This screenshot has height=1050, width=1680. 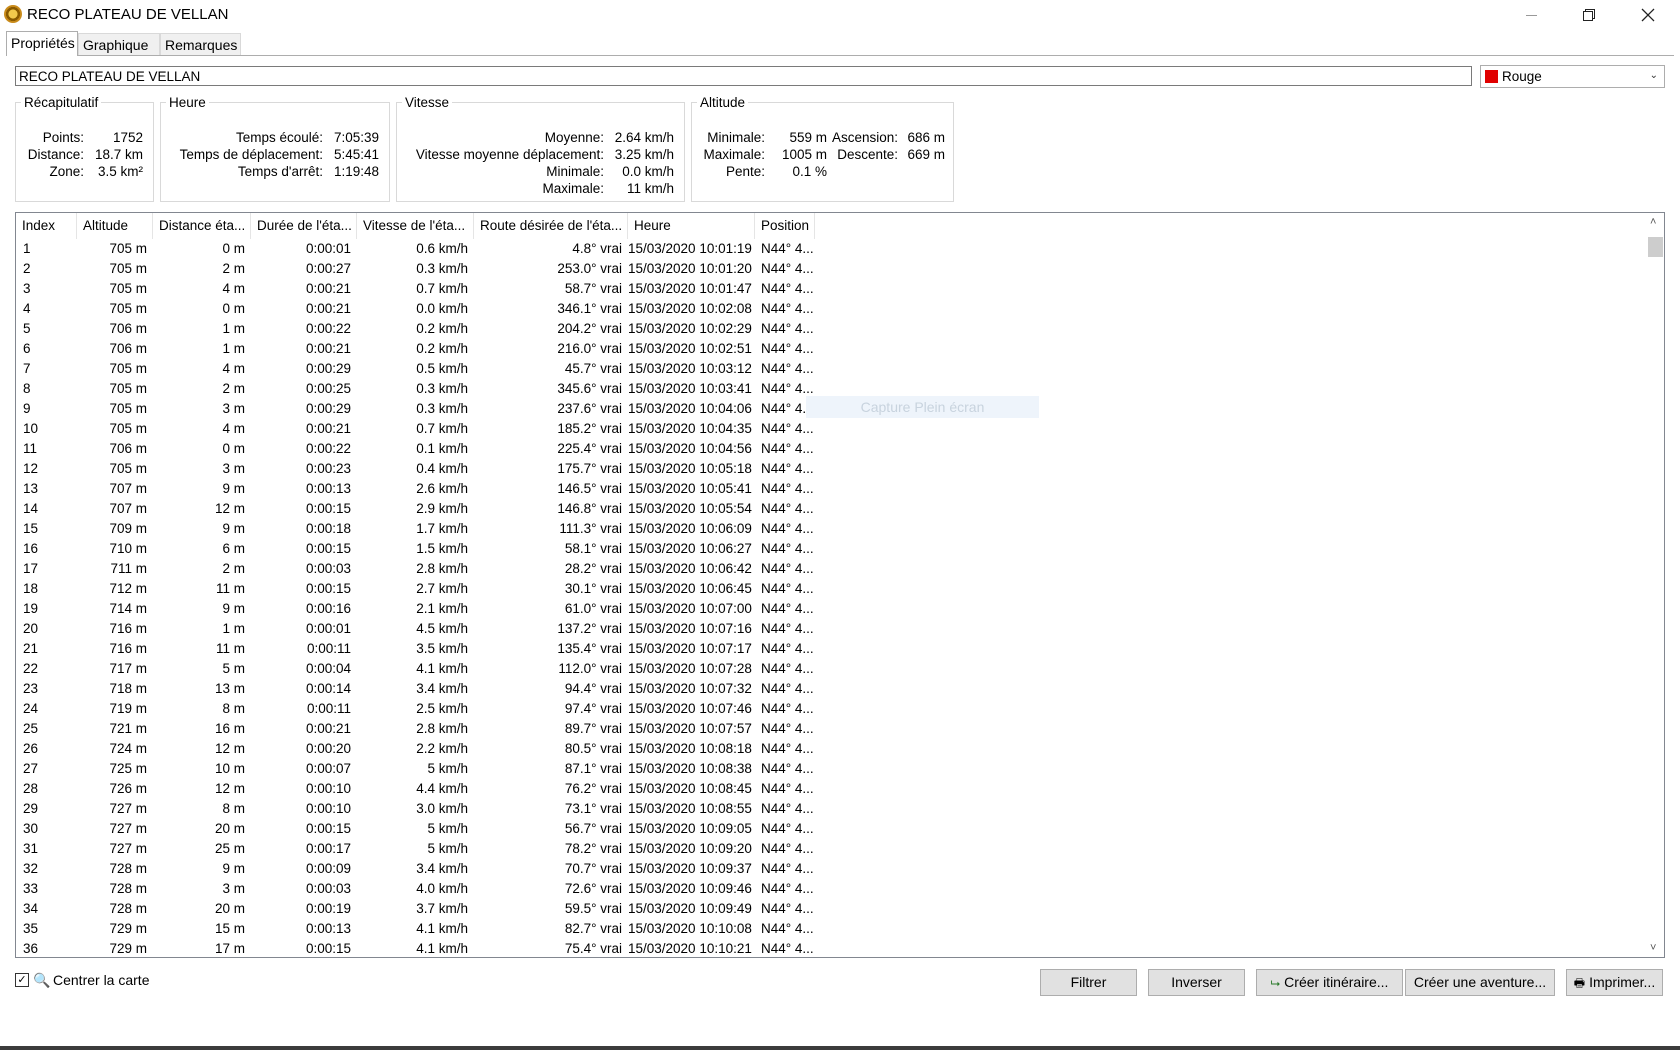 What do you see at coordinates (864, 137) in the screenshot?
I see `altitude-label: Ascension:` at bounding box center [864, 137].